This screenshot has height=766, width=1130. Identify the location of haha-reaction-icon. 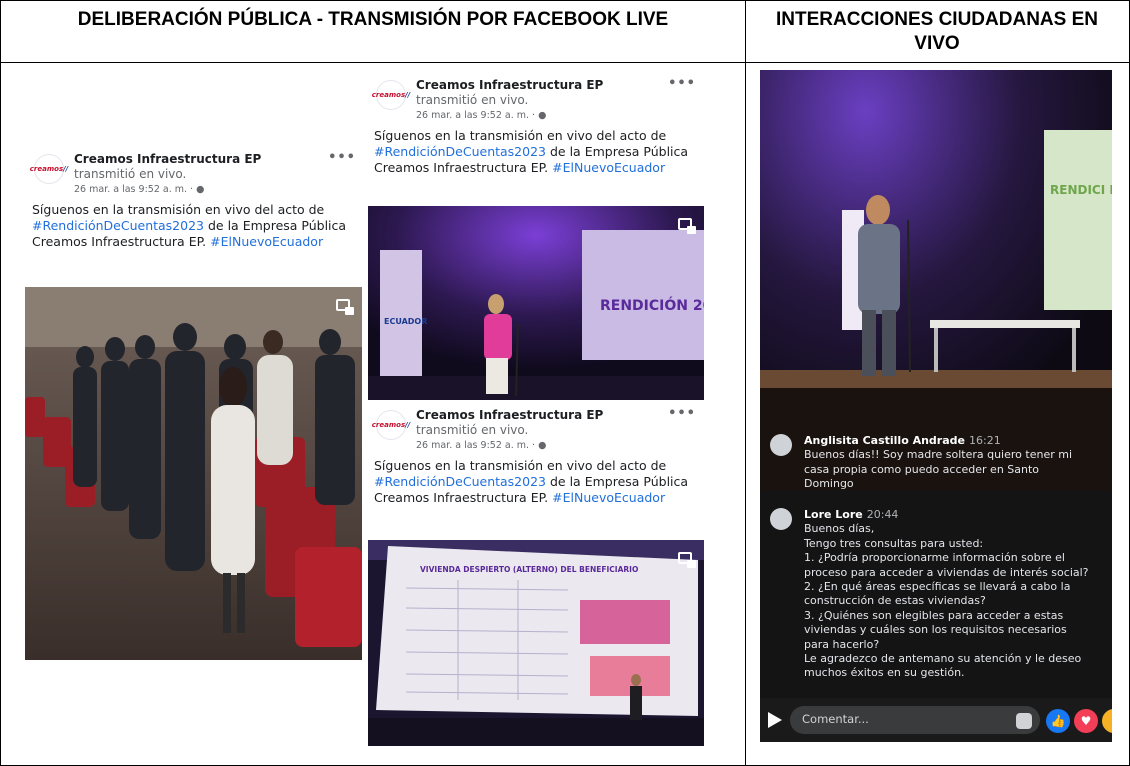
(1107, 721).